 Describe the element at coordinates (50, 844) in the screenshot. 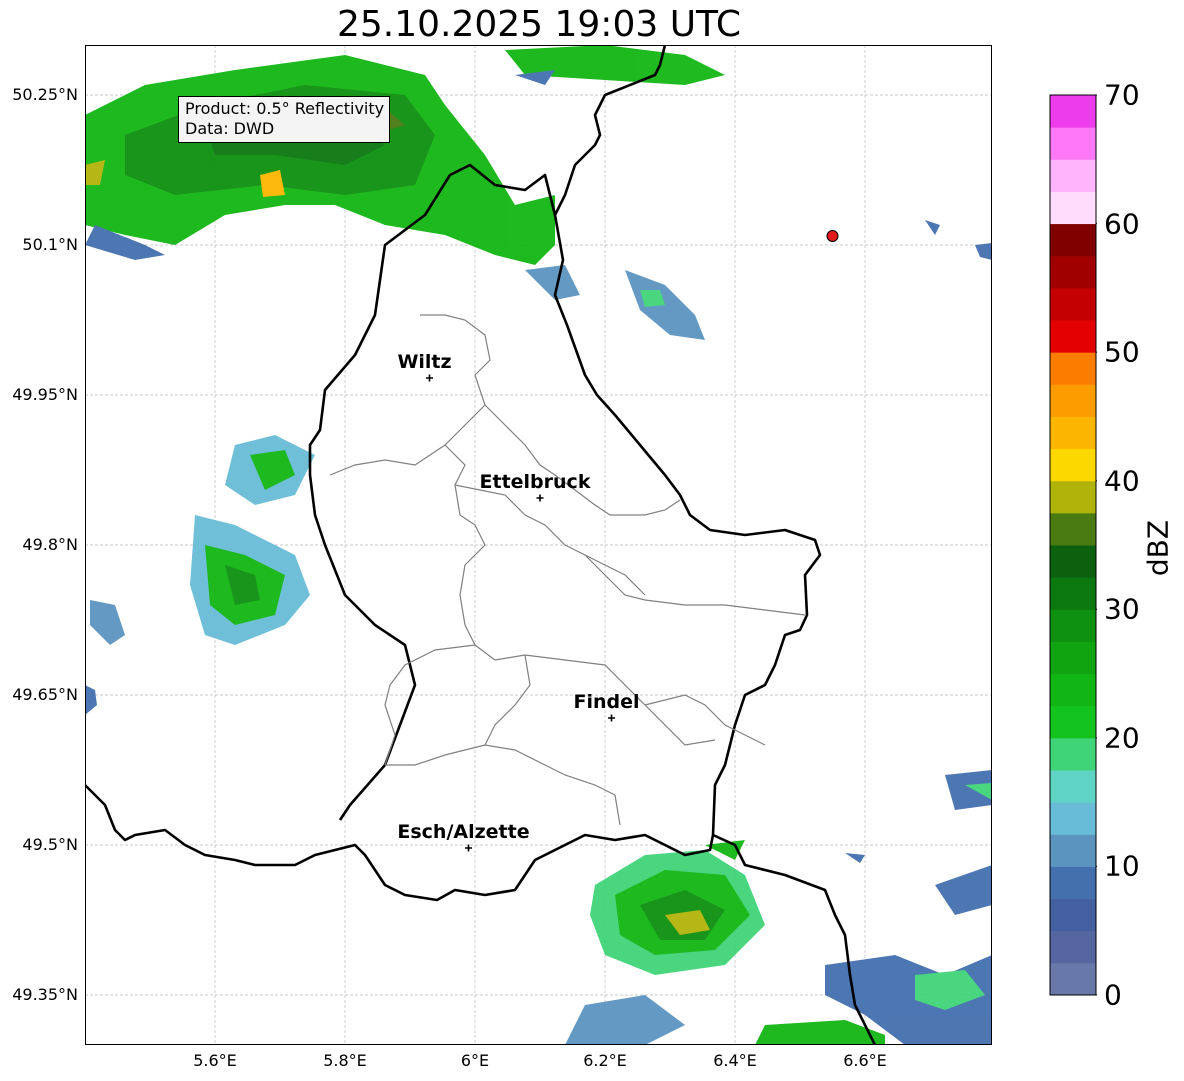

I see `lat-tick-label: 49.5°N` at that location.